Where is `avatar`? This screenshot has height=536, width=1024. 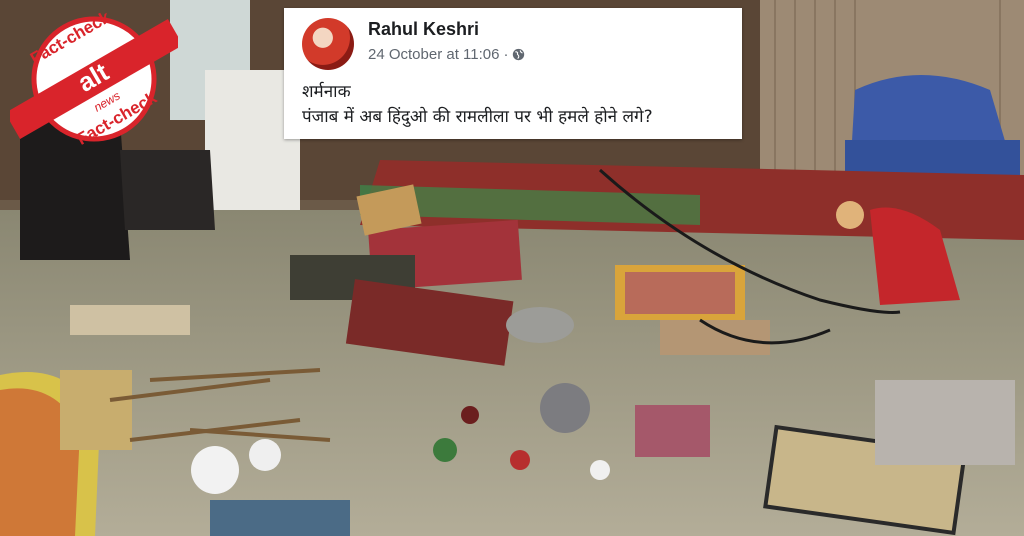
avatar is located at coordinates (328, 44).